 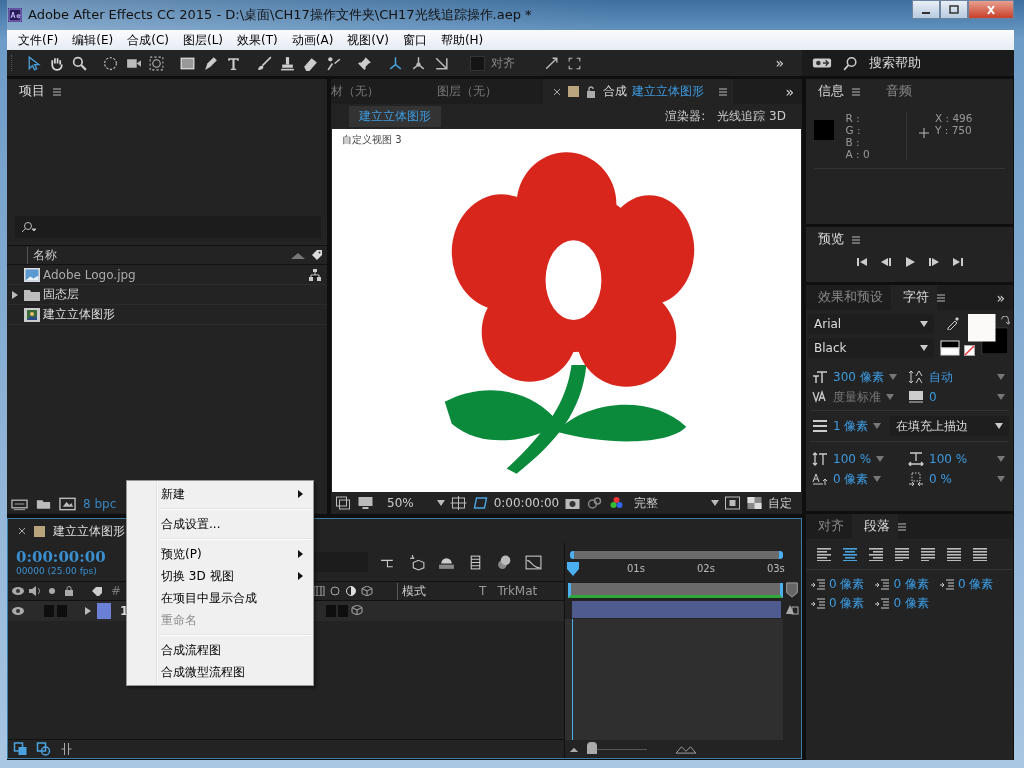 I want to click on column-header: 名称, so click(x=159, y=255).